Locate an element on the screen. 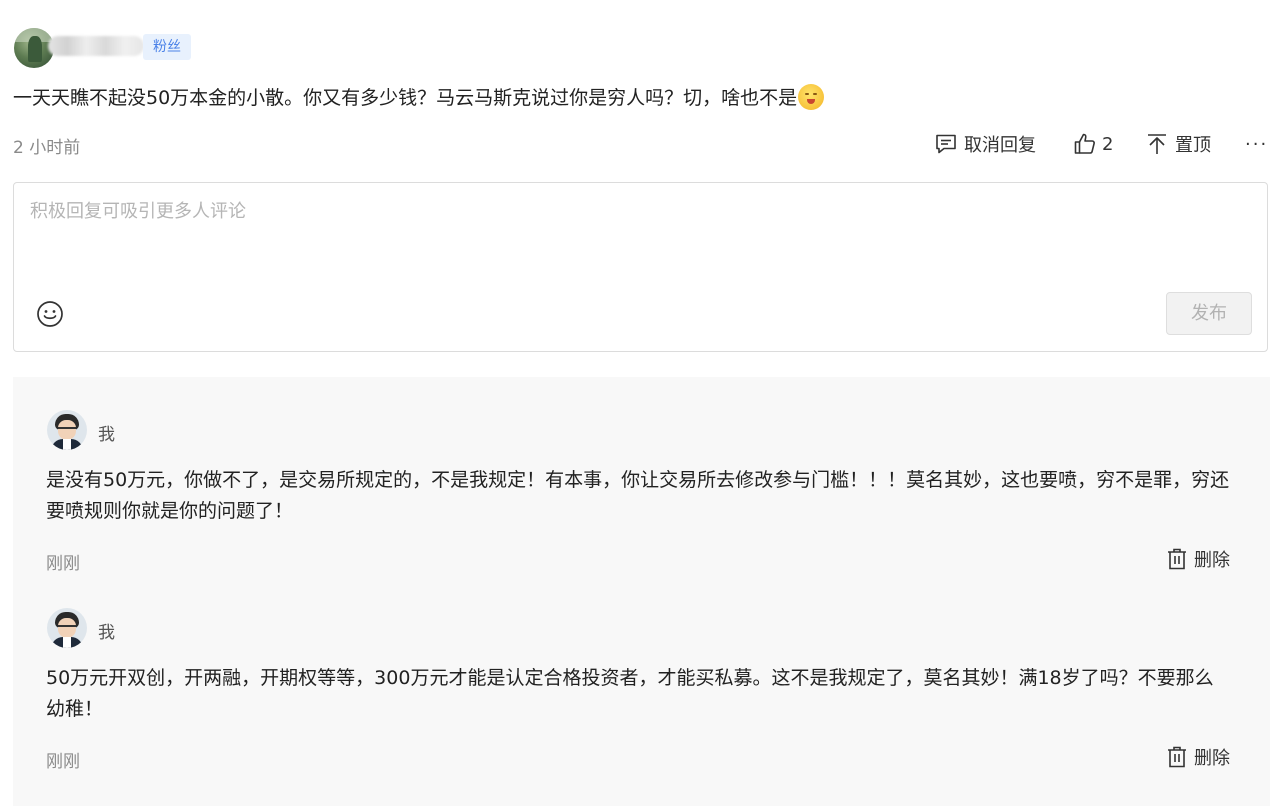  pin-to-top-icon is located at coordinates (1157, 144).